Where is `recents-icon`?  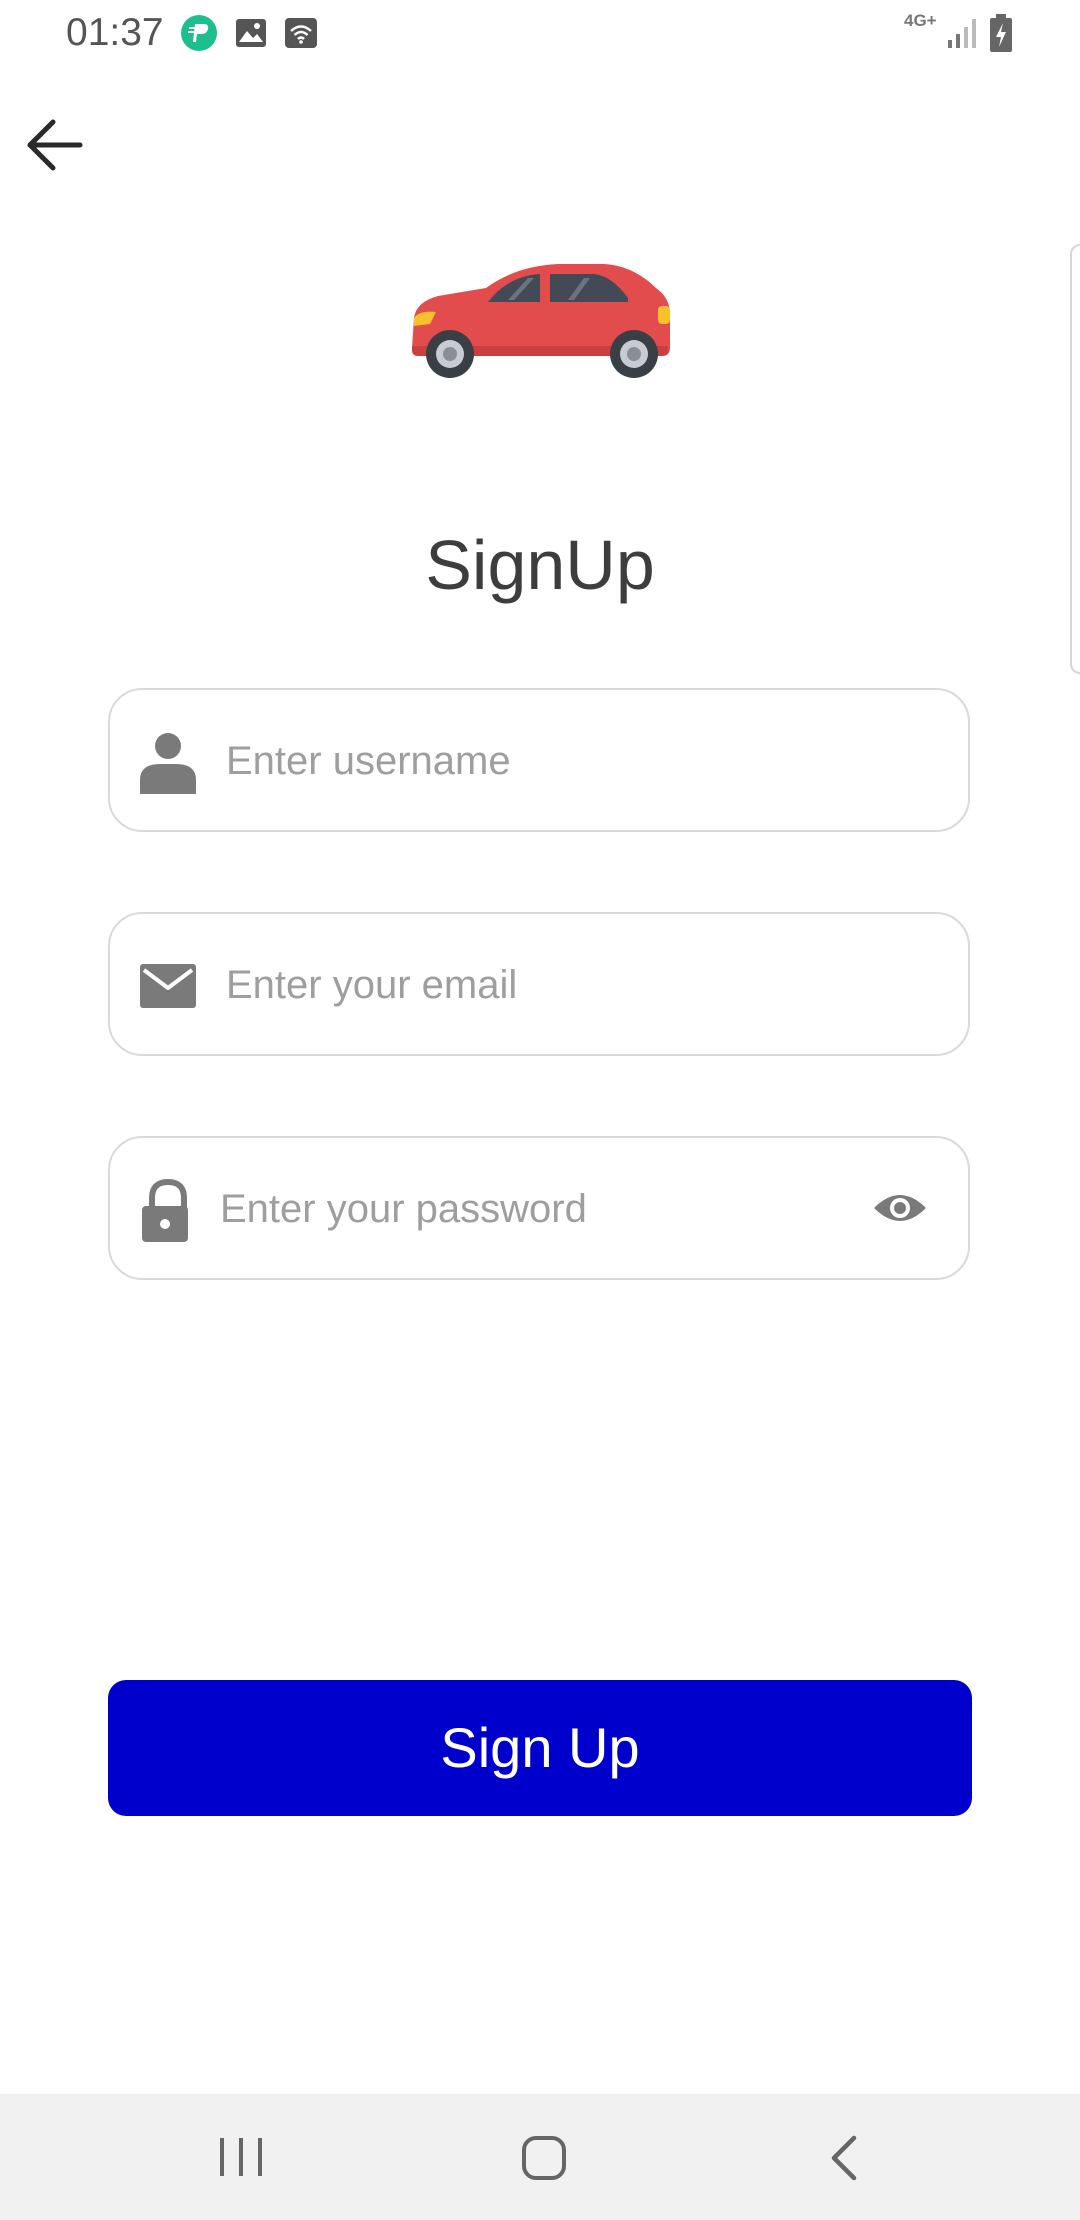
recents-icon is located at coordinates (241, 2157).